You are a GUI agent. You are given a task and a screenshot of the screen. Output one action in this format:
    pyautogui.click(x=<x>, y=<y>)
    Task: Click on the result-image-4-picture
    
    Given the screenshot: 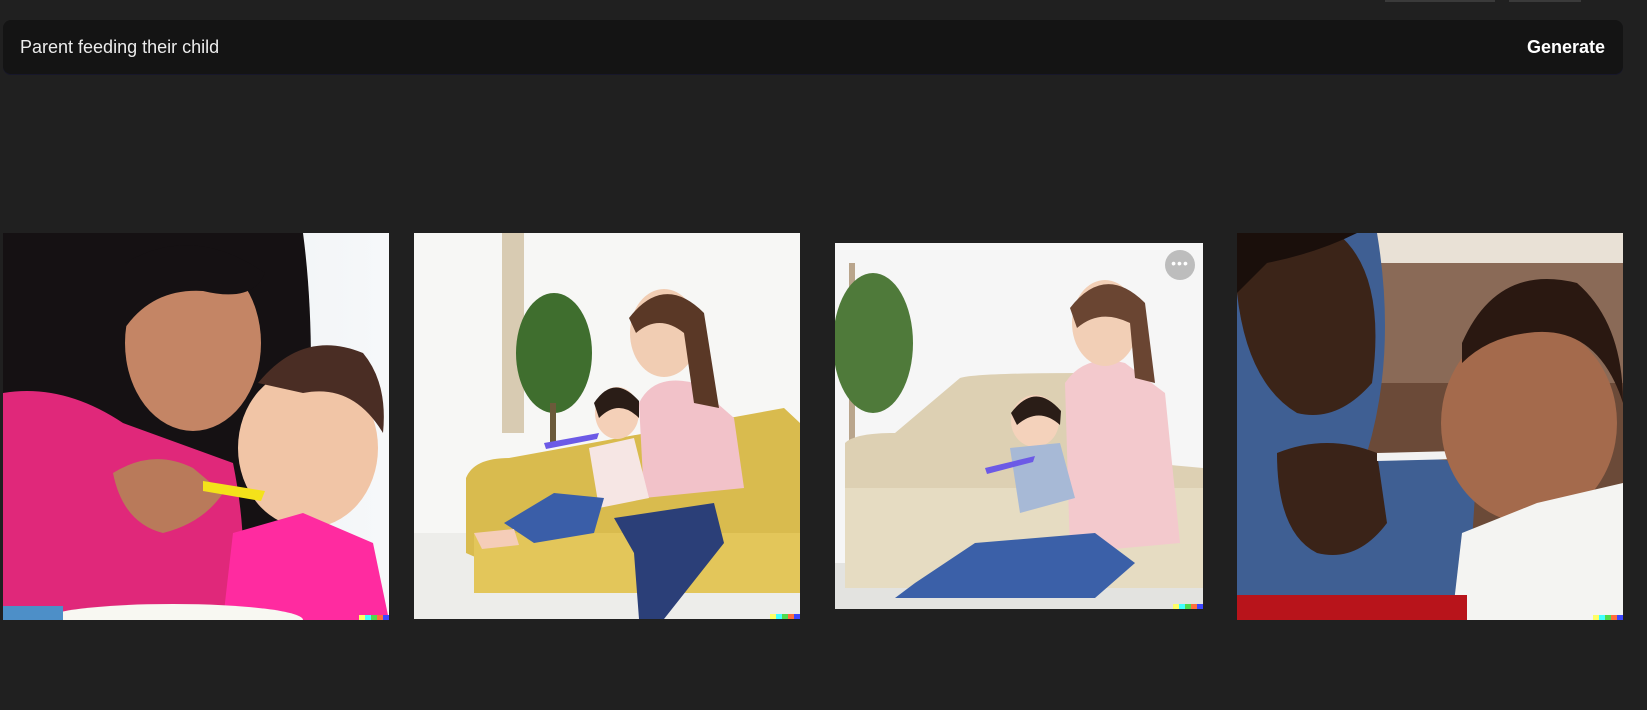 What is the action you would take?
    pyautogui.click(x=1430, y=426)
    